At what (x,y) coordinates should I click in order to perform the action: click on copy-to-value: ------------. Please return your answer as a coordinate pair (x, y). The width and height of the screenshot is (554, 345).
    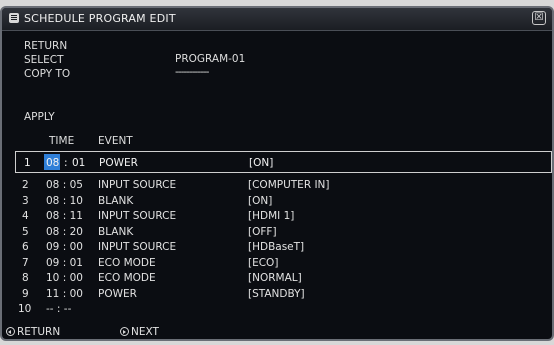
    Looking at the image, I should click on (192, 72).